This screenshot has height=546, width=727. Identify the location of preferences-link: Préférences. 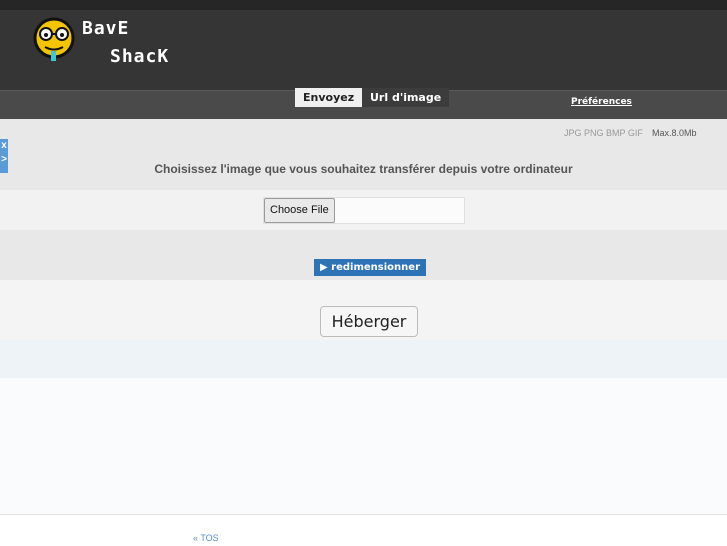
(601, 102).